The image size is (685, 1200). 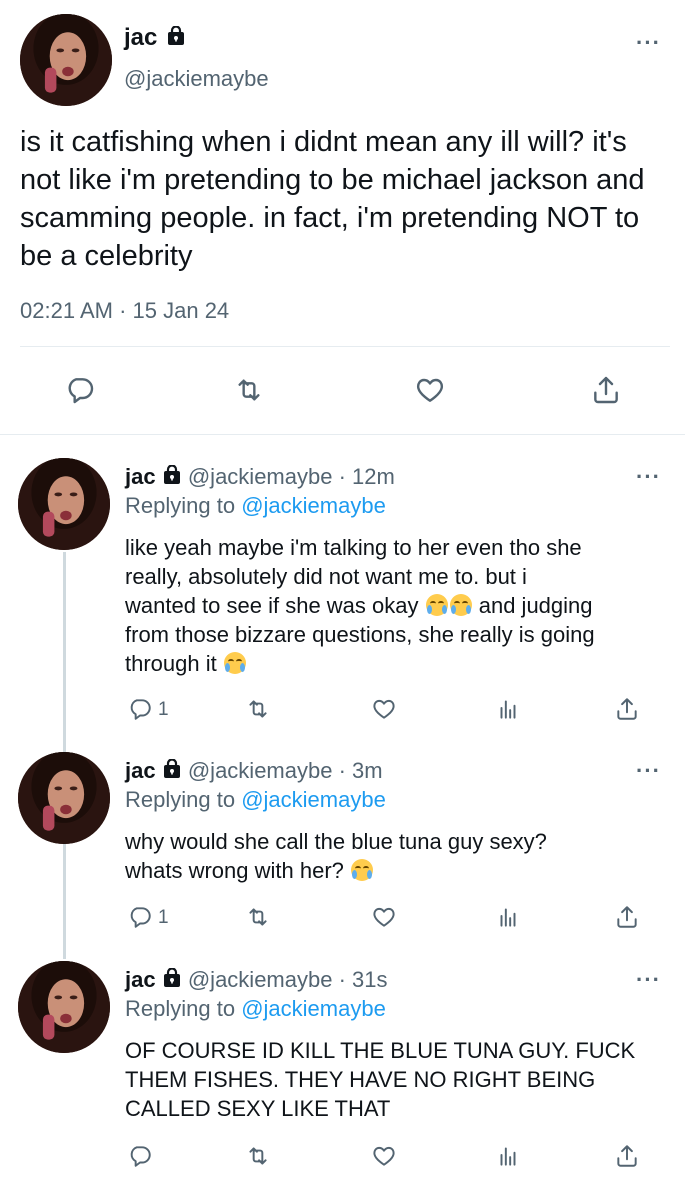 I want to click on main-tweet-header: jac, so click(x=155, y=38).